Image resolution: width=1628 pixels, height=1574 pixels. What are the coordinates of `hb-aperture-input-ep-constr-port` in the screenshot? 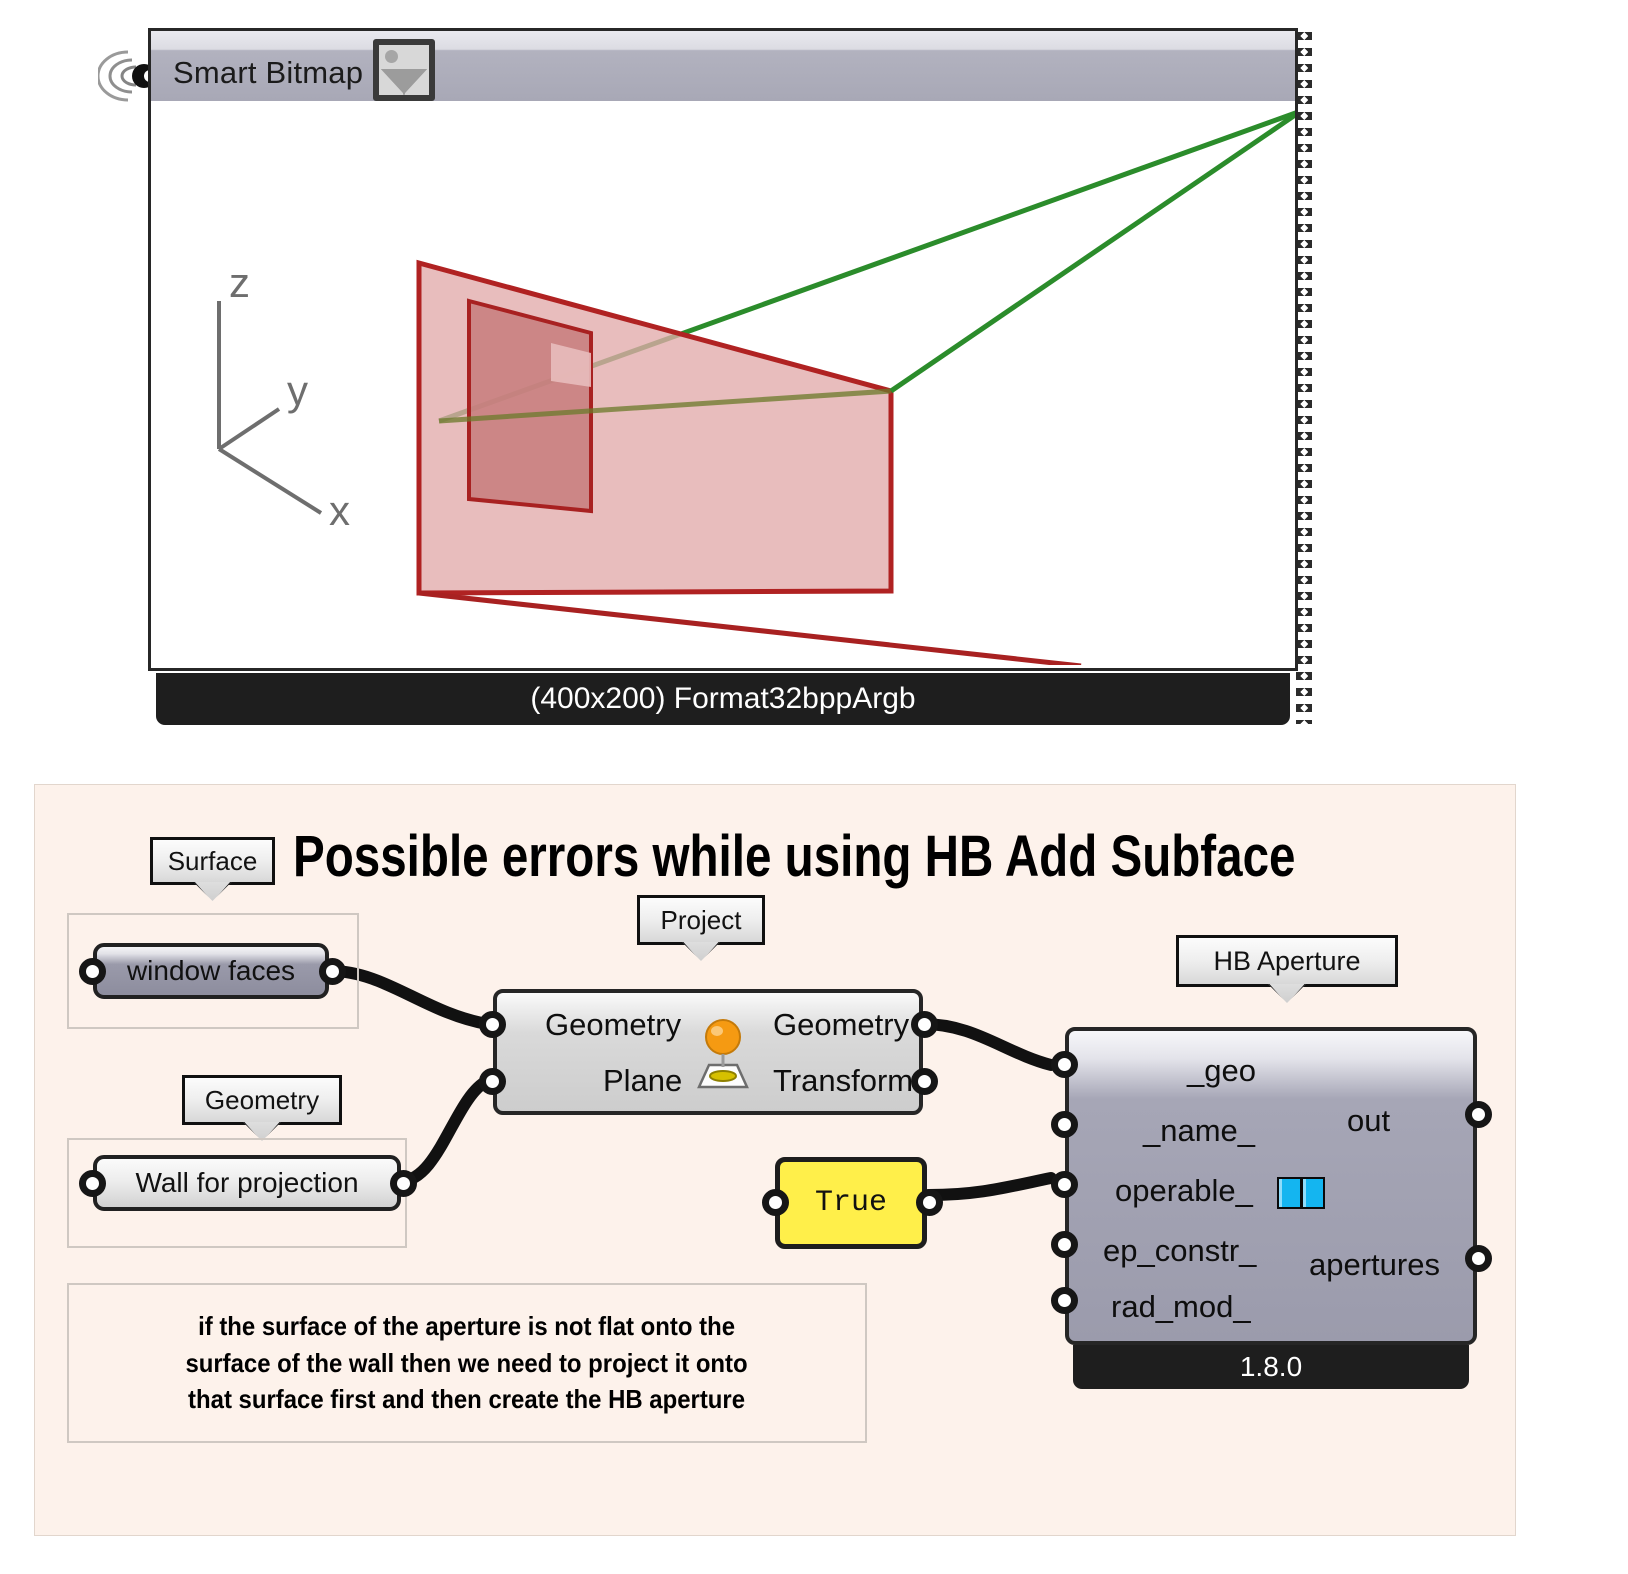 It's located at (1064, 1244).